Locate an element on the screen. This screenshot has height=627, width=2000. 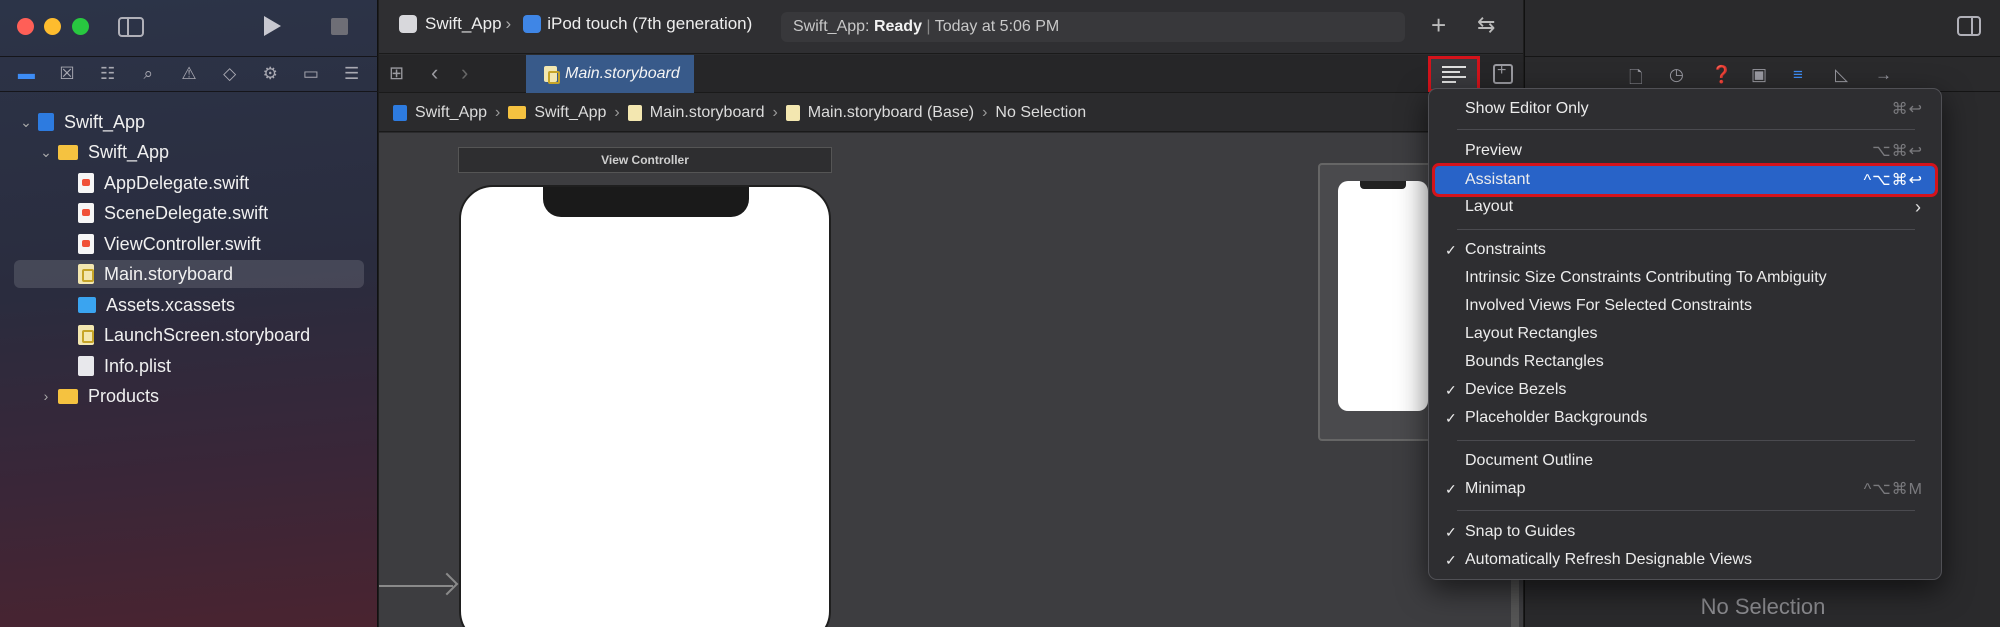
related-items-icon: ⊞ is located at coordinates (396, 73).